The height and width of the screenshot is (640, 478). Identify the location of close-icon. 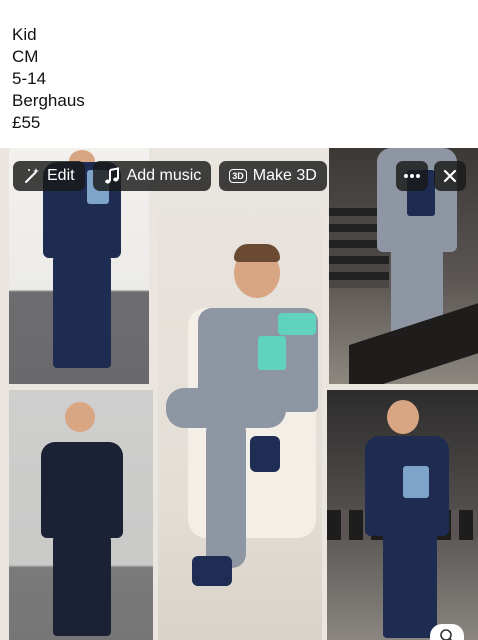
(450, 176).